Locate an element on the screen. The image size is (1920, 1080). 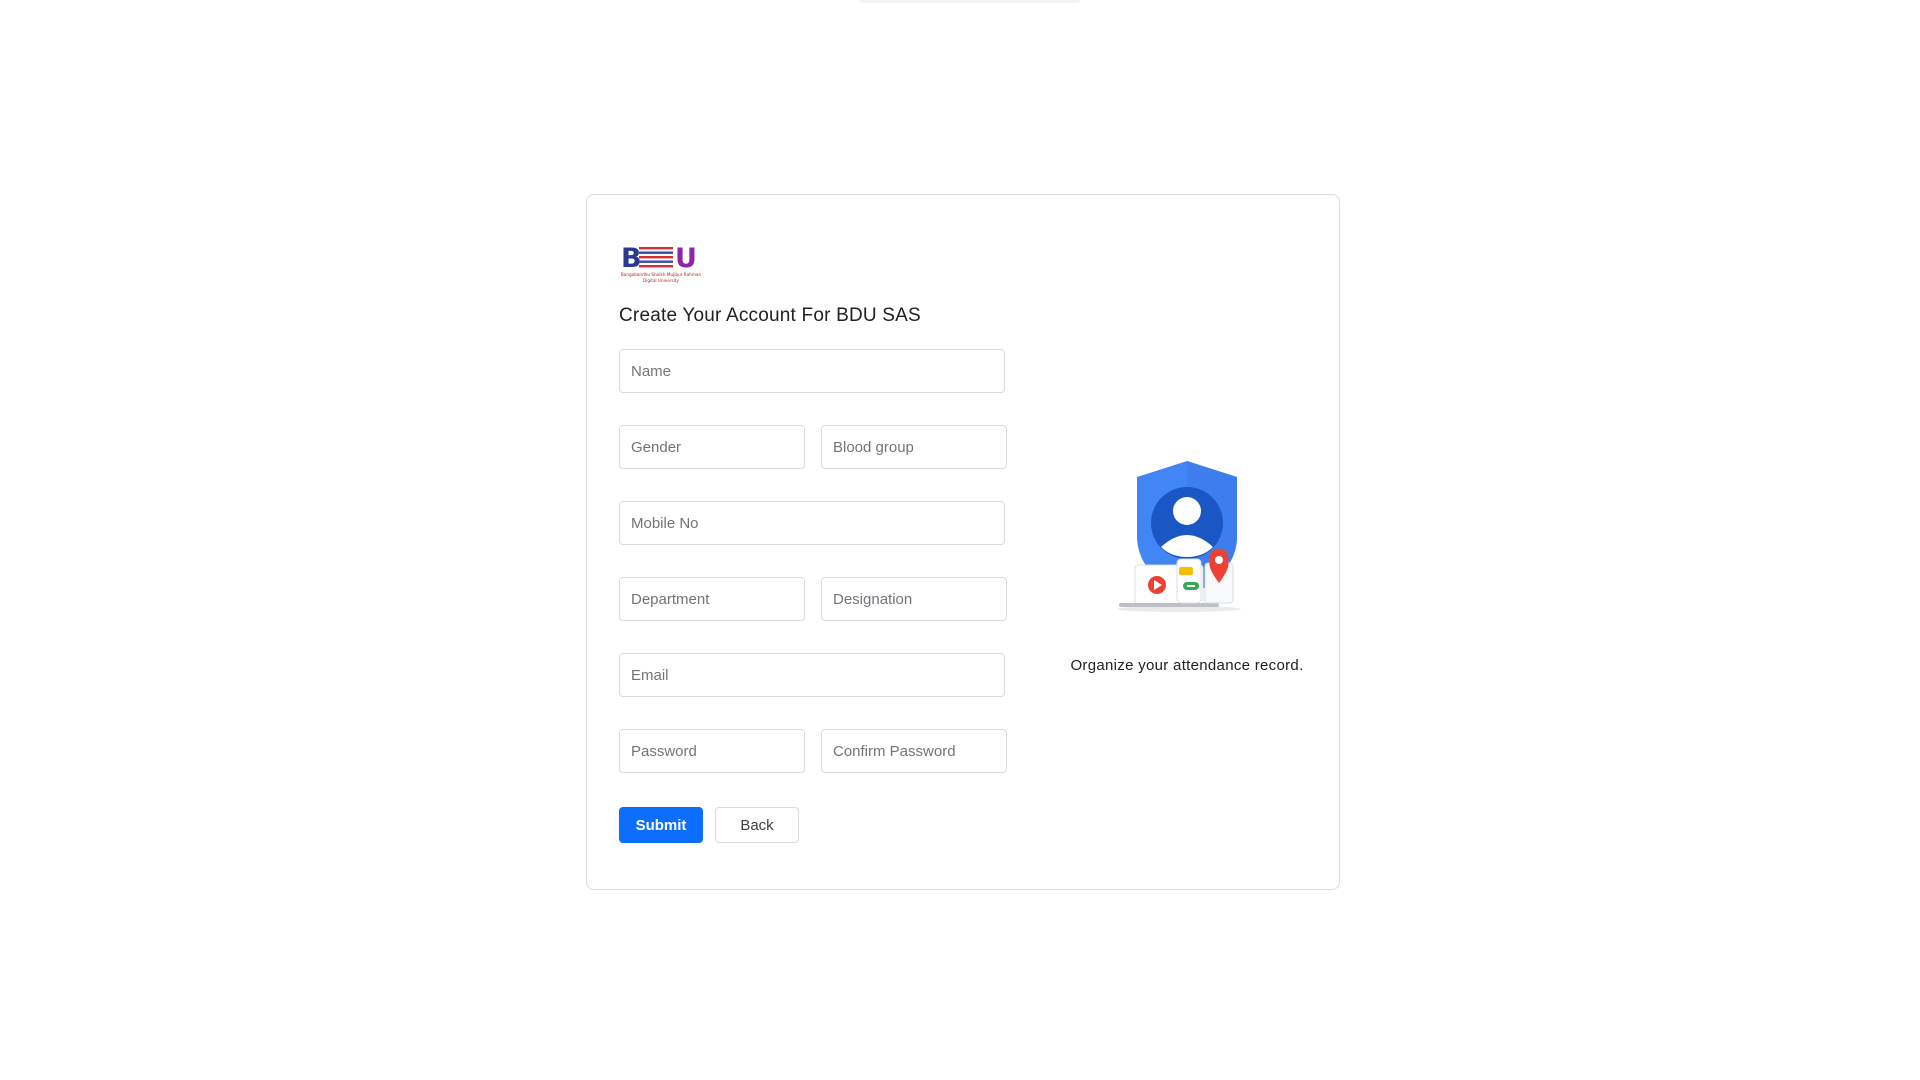
password-input is located at coordinates (712, 751).